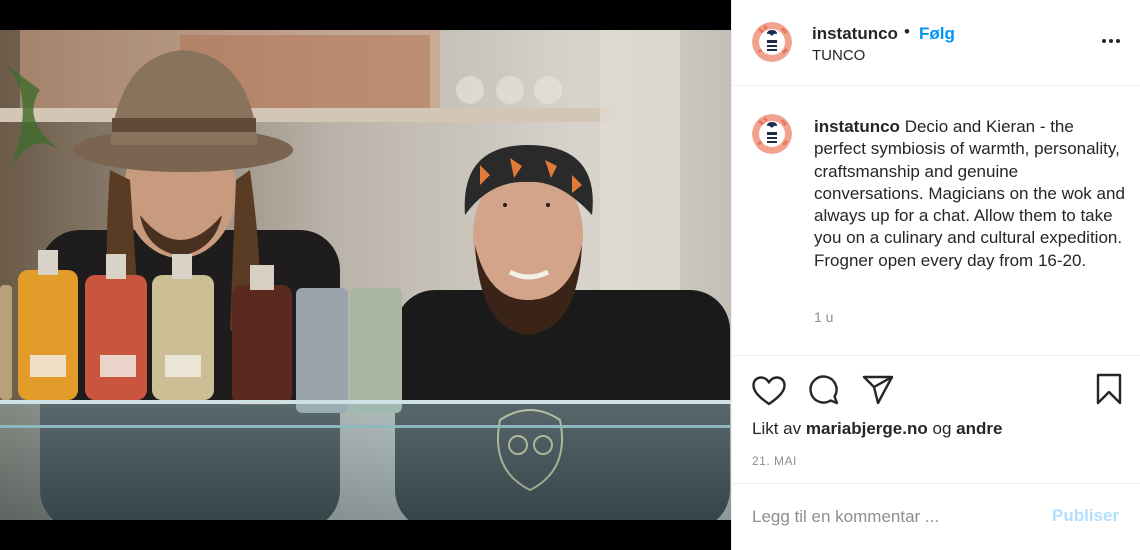  What do you see at coordinates (878, 390) in the screenshot?
I see `paper-plane-icon` at bounding box center [878, 390].